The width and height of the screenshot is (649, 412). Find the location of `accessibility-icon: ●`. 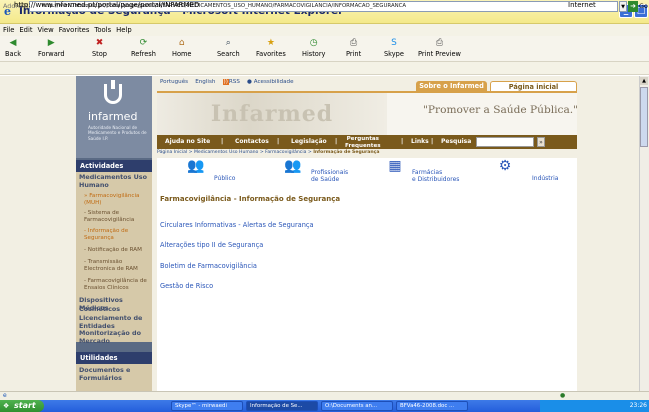

accessibility-icon: ● is located at coordinates (249, 82).